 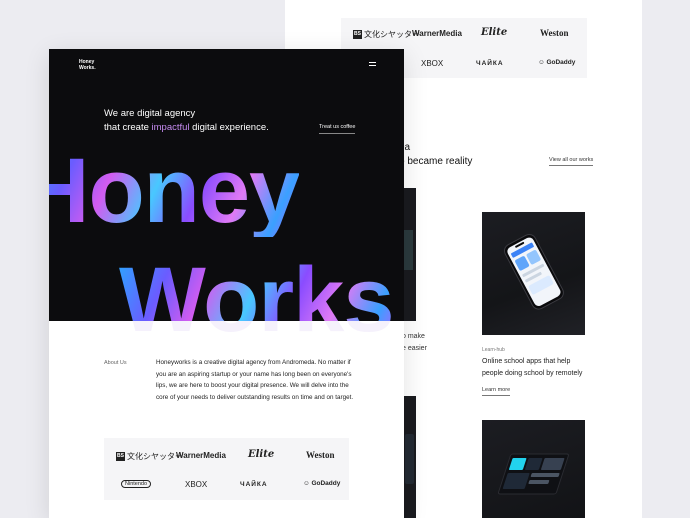 I want to click on works-heading-line1: ea, so click(x=405, y=147).